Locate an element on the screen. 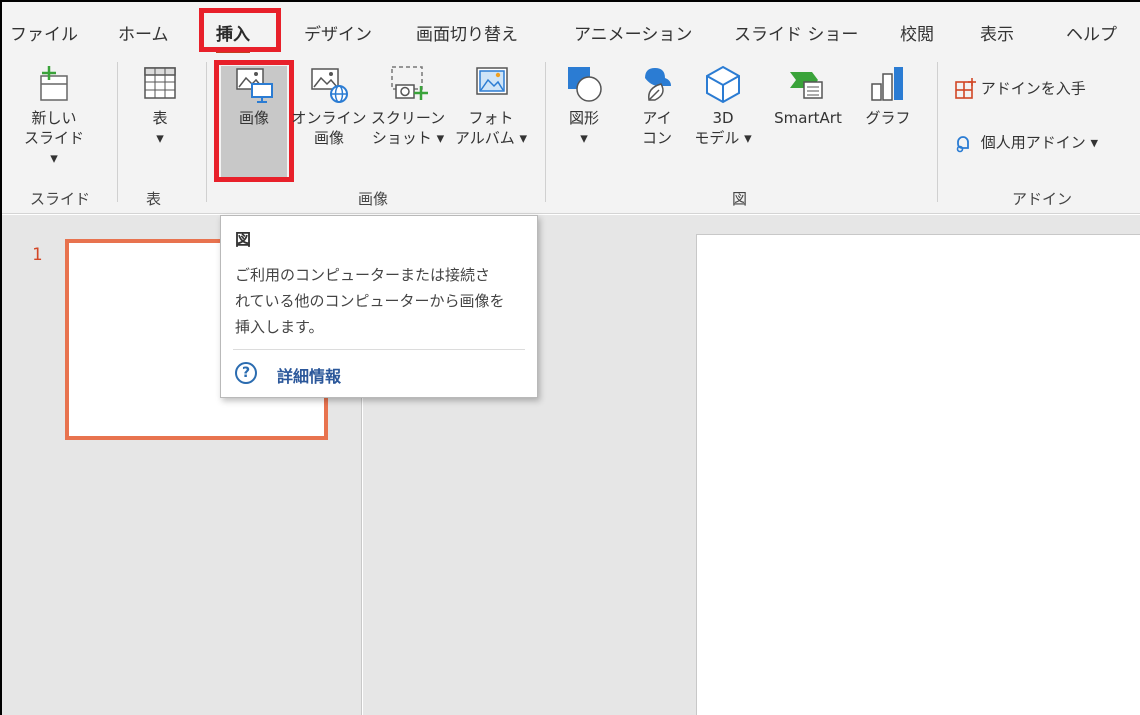  screenshot-icon is located at coordinates (409, 83).